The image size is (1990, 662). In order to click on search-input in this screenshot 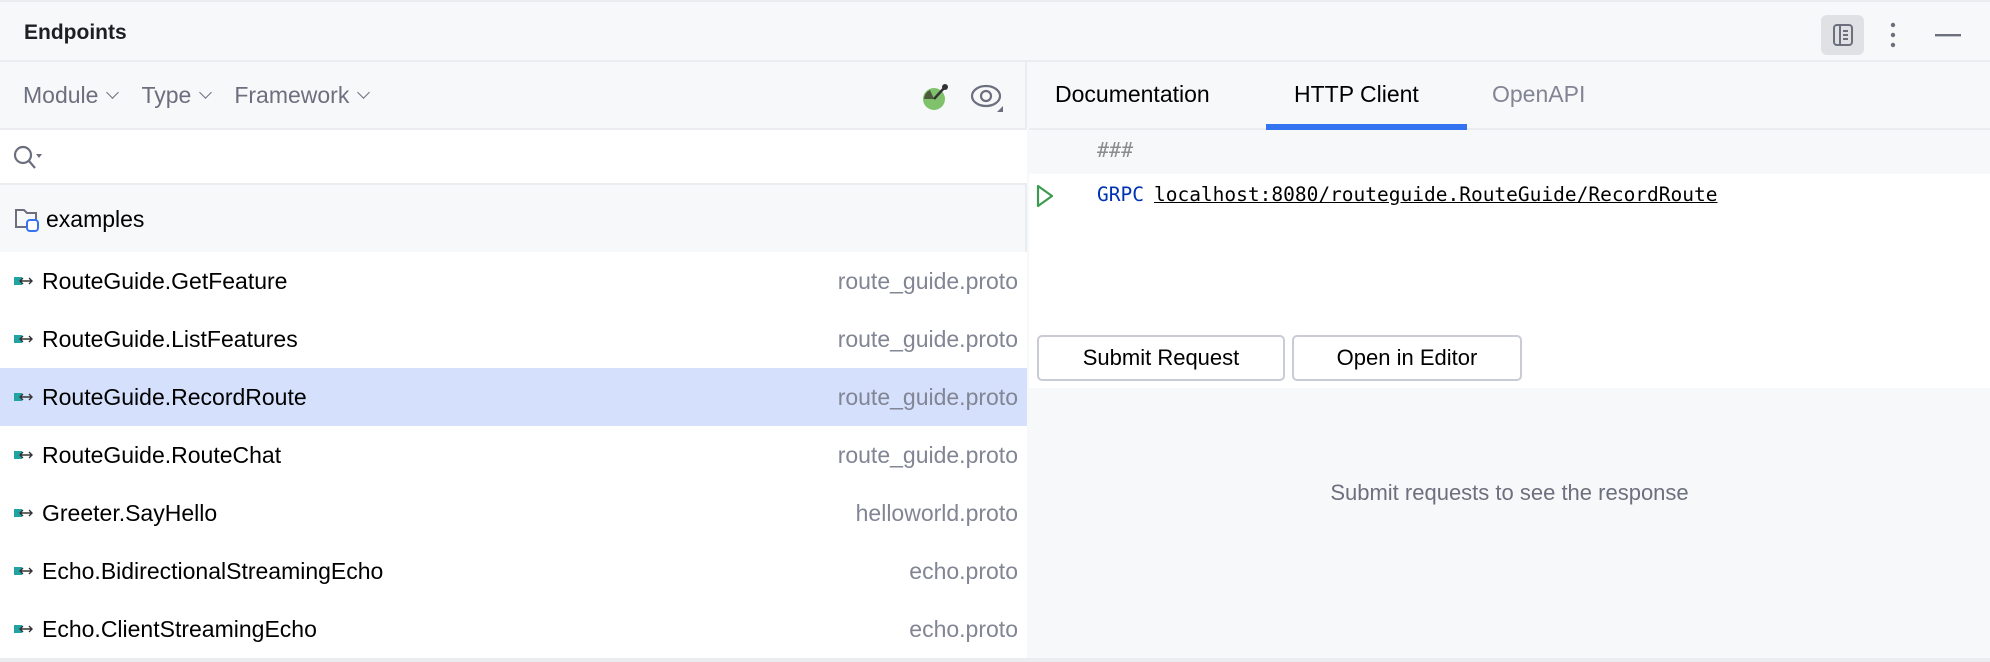, I will do `click(513, 157)`.